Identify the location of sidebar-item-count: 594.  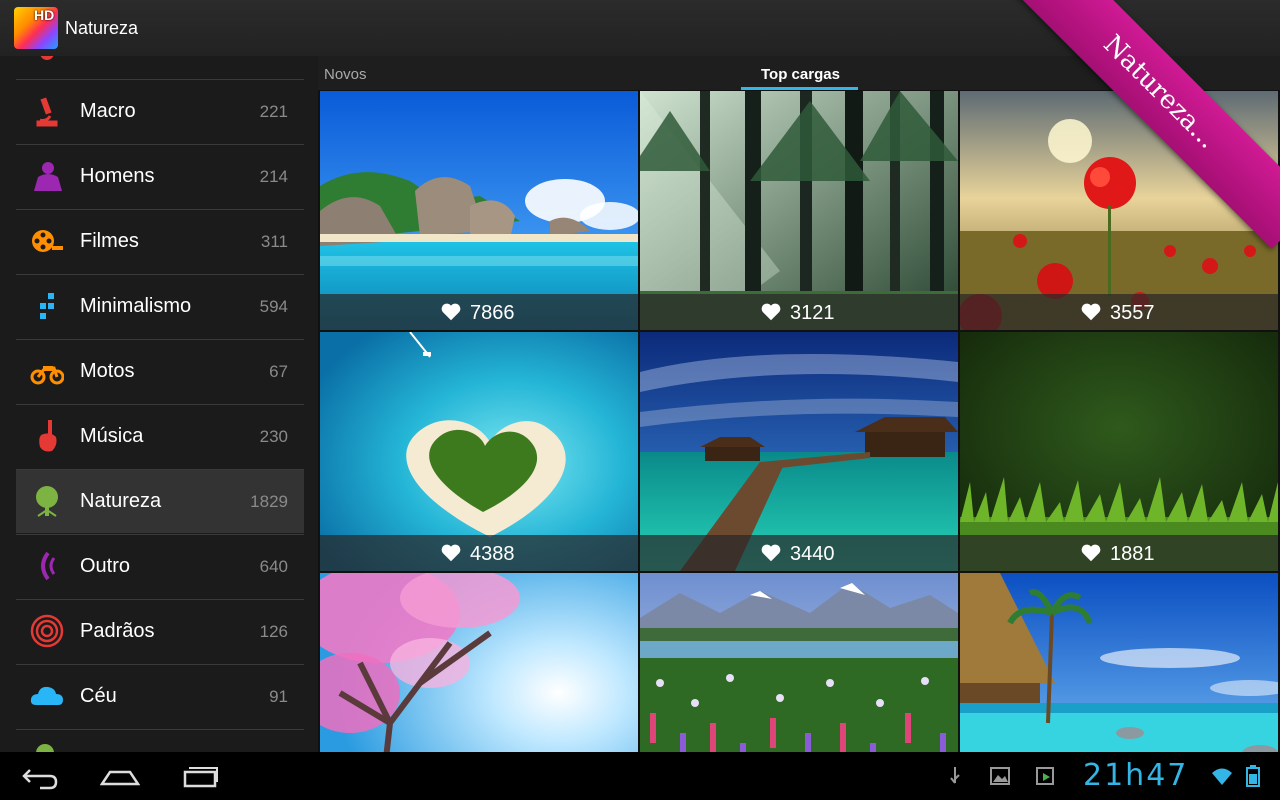
(273, 306).